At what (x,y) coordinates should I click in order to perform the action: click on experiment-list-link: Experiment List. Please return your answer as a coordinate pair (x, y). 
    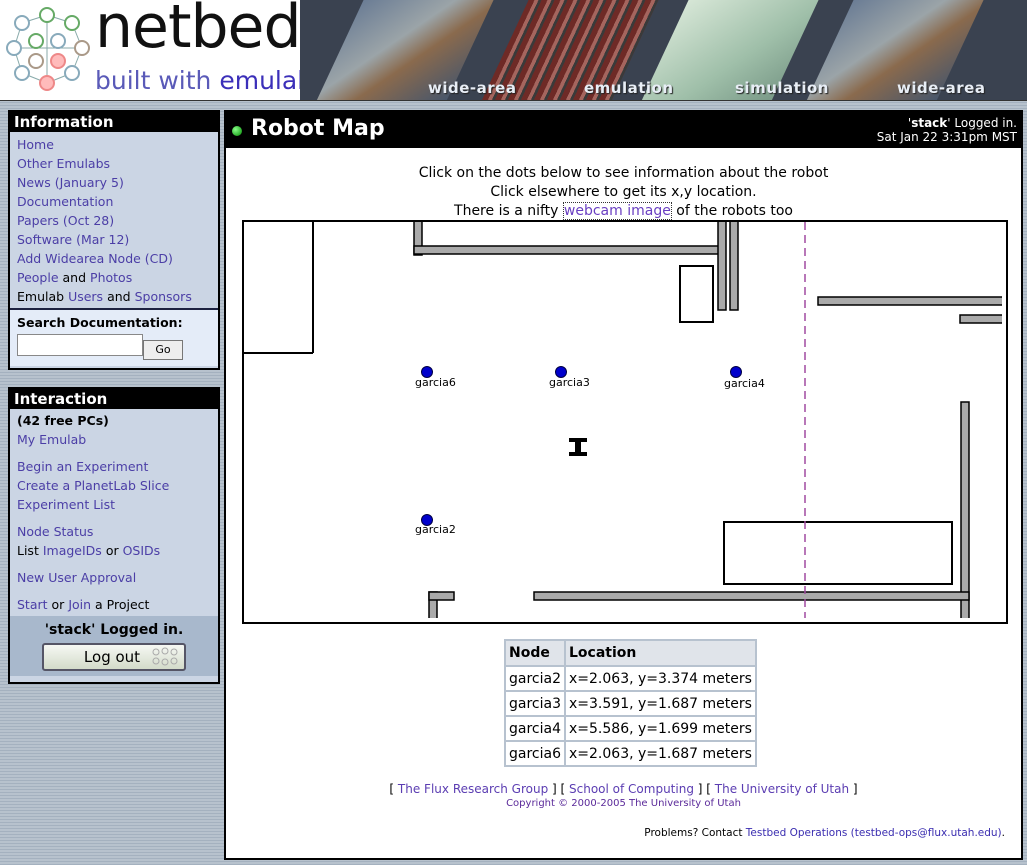
    Looking at the image, I should click on (66, 504).